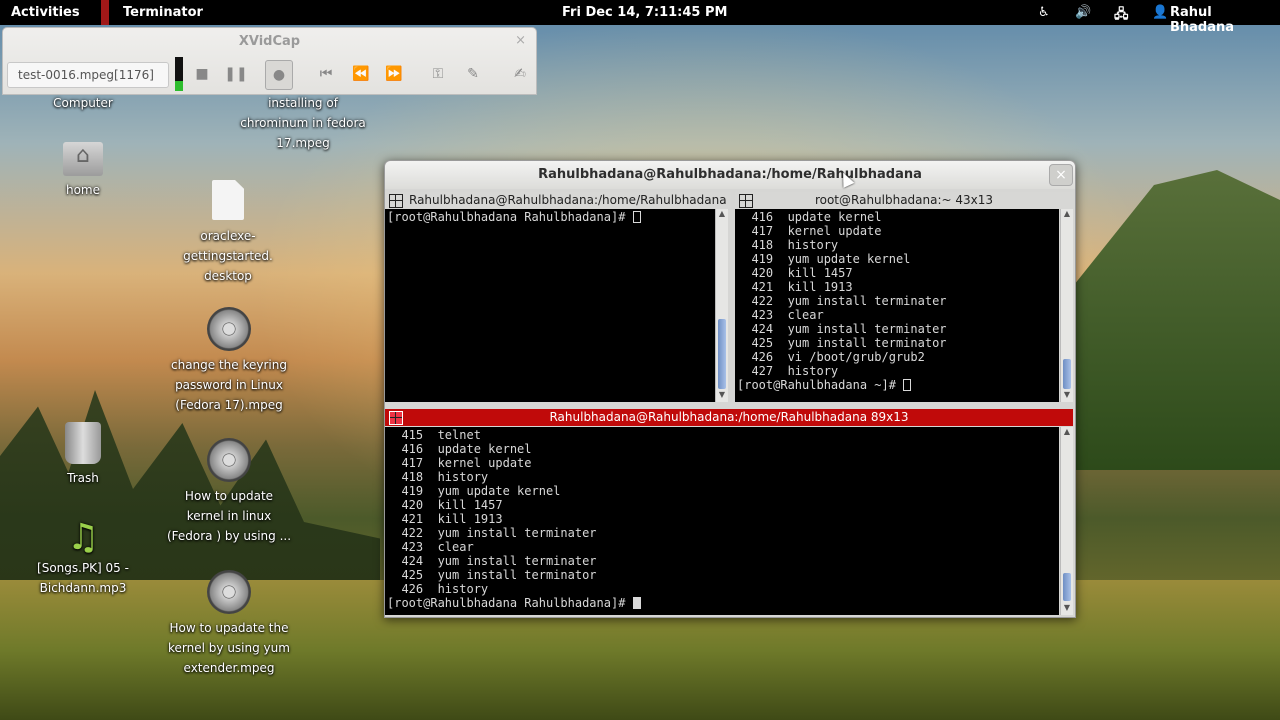  I want to click on desktop-label: kernel by using yum, so click(229, 648).